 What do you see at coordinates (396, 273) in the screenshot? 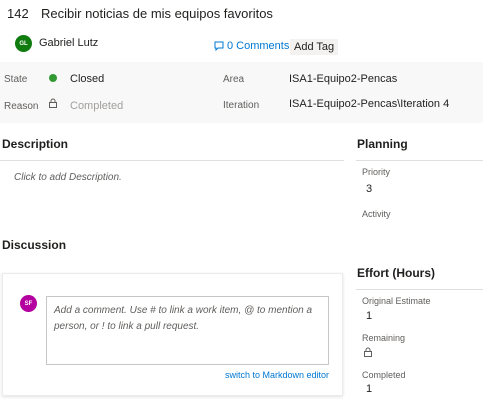
I see `effort-title: Effort (Hours)` at bounding box center [396, 273].